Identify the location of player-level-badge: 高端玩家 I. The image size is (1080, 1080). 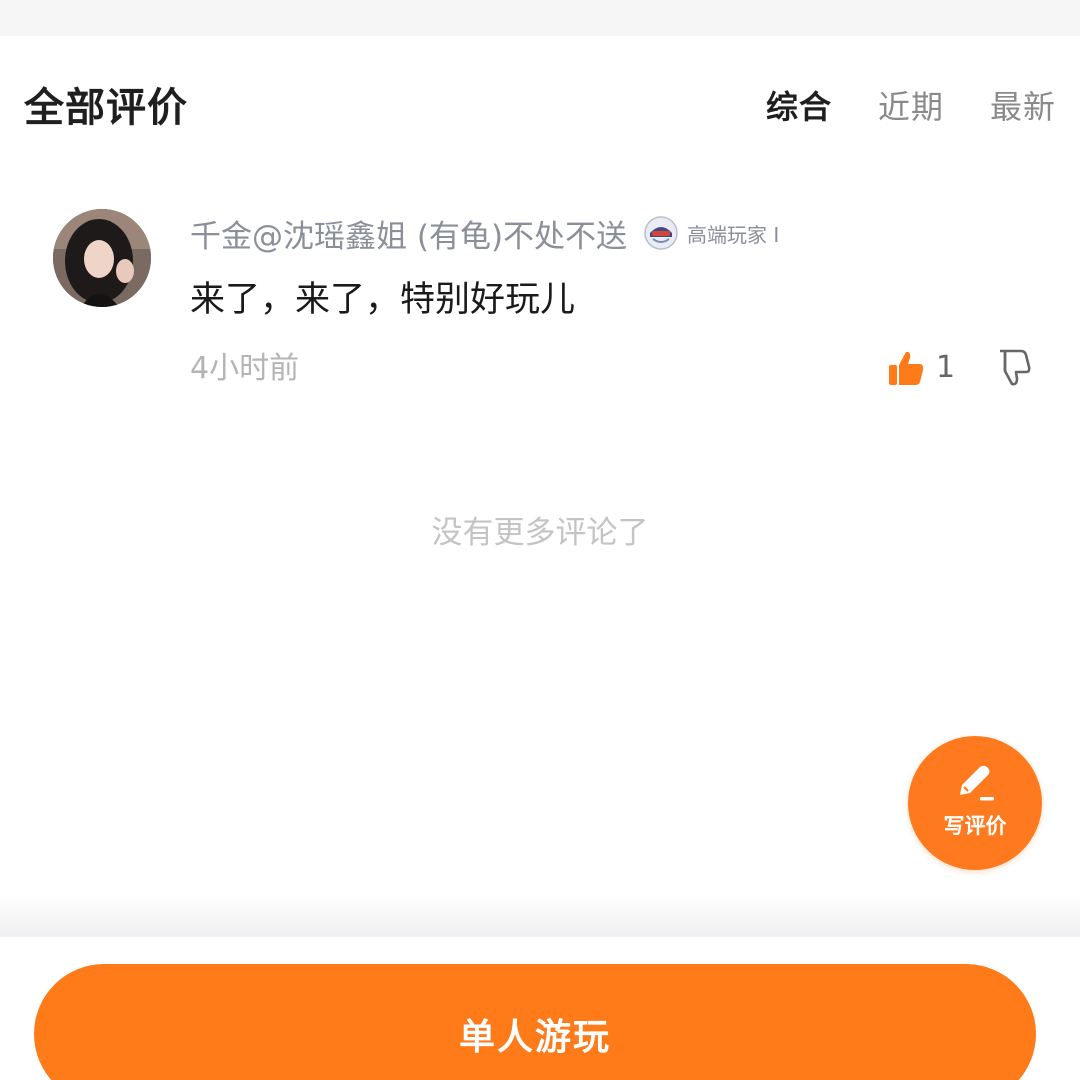
(711, 233).